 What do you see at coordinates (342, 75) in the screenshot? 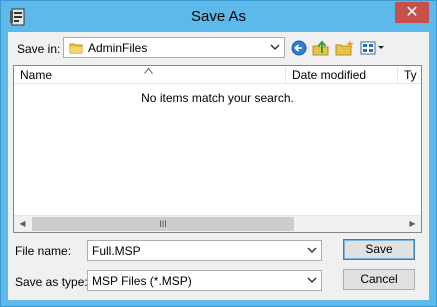
I see `column-header-date-modified: Date modified` at bounding box center [342, 75].